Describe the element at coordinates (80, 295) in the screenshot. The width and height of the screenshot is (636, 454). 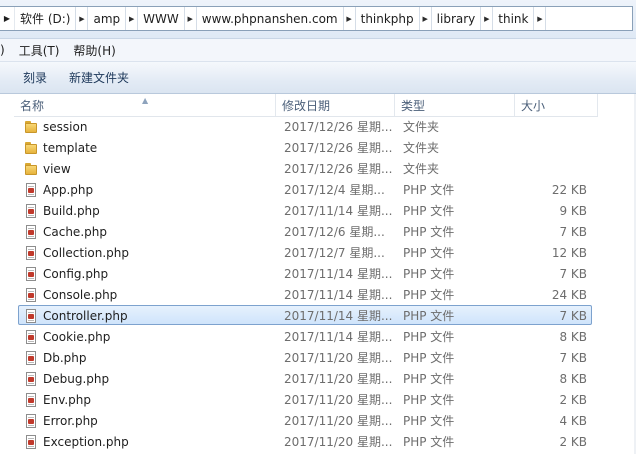
I see `file-name: Console.php` at that location.